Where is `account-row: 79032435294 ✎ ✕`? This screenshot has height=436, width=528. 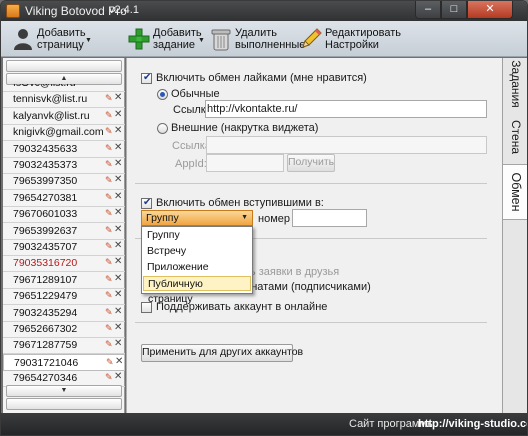
account-row: 79032435294 ✎ ✕ is located at coordinates (64, 313).